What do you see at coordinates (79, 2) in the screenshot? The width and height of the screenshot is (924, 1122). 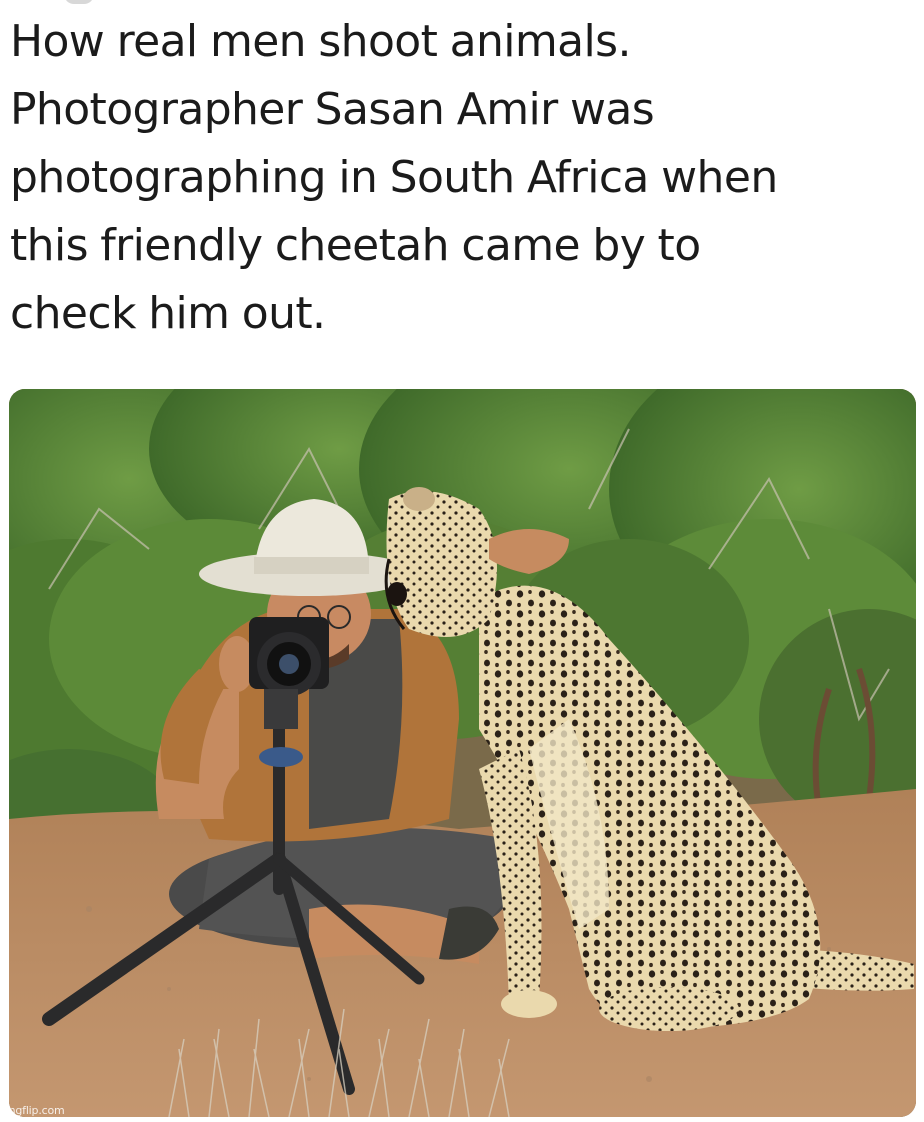 I see `avatar-sliver` at bounding box center [79, 2].